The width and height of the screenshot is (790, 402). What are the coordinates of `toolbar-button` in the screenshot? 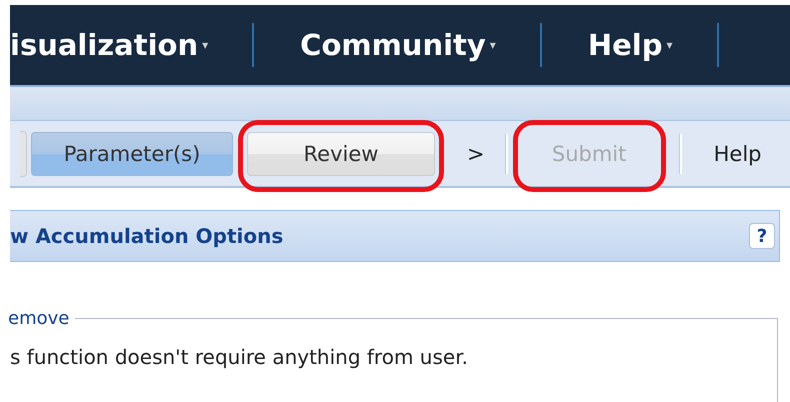 It's located at (23, 153).